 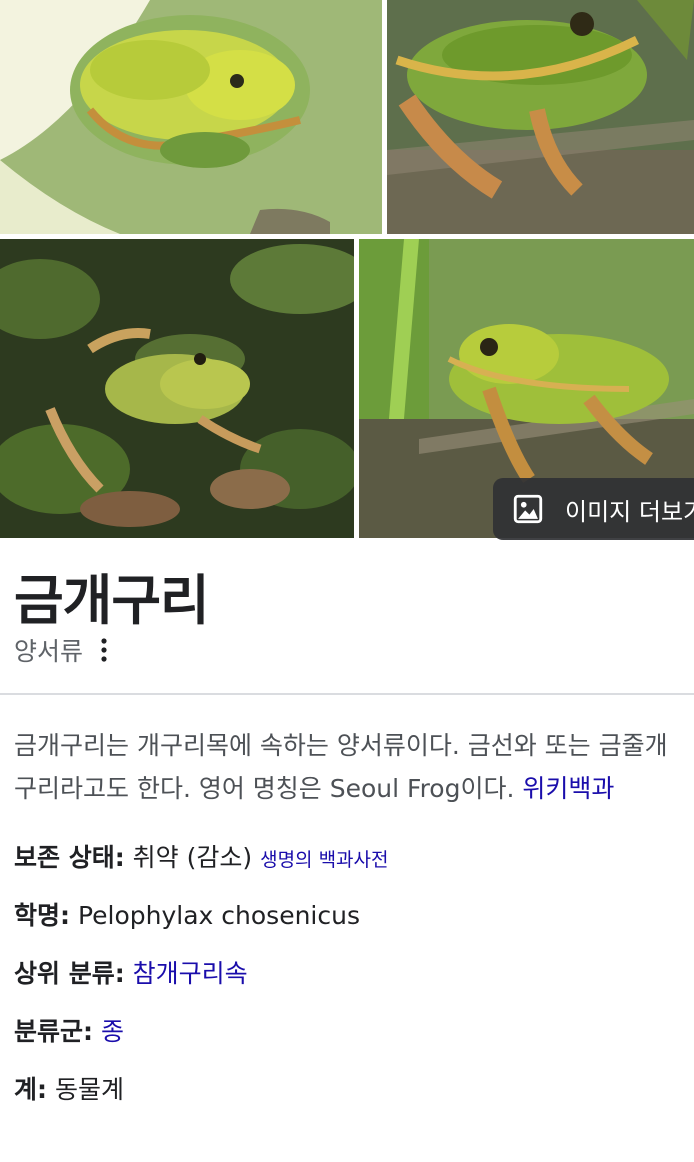 I want to click on fact-scientific-name: 학명: Pelophylax chosenicus, so click(x=187, y=915).